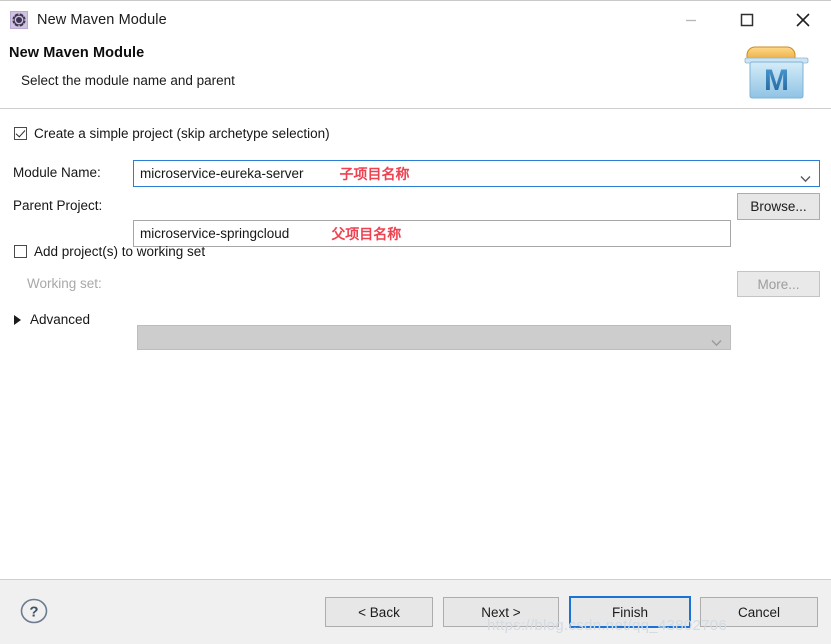  What do you see at coordinates (805, 176) in the screenshot?
I see `chevron-down-icon` at bounding box center [805, 176].